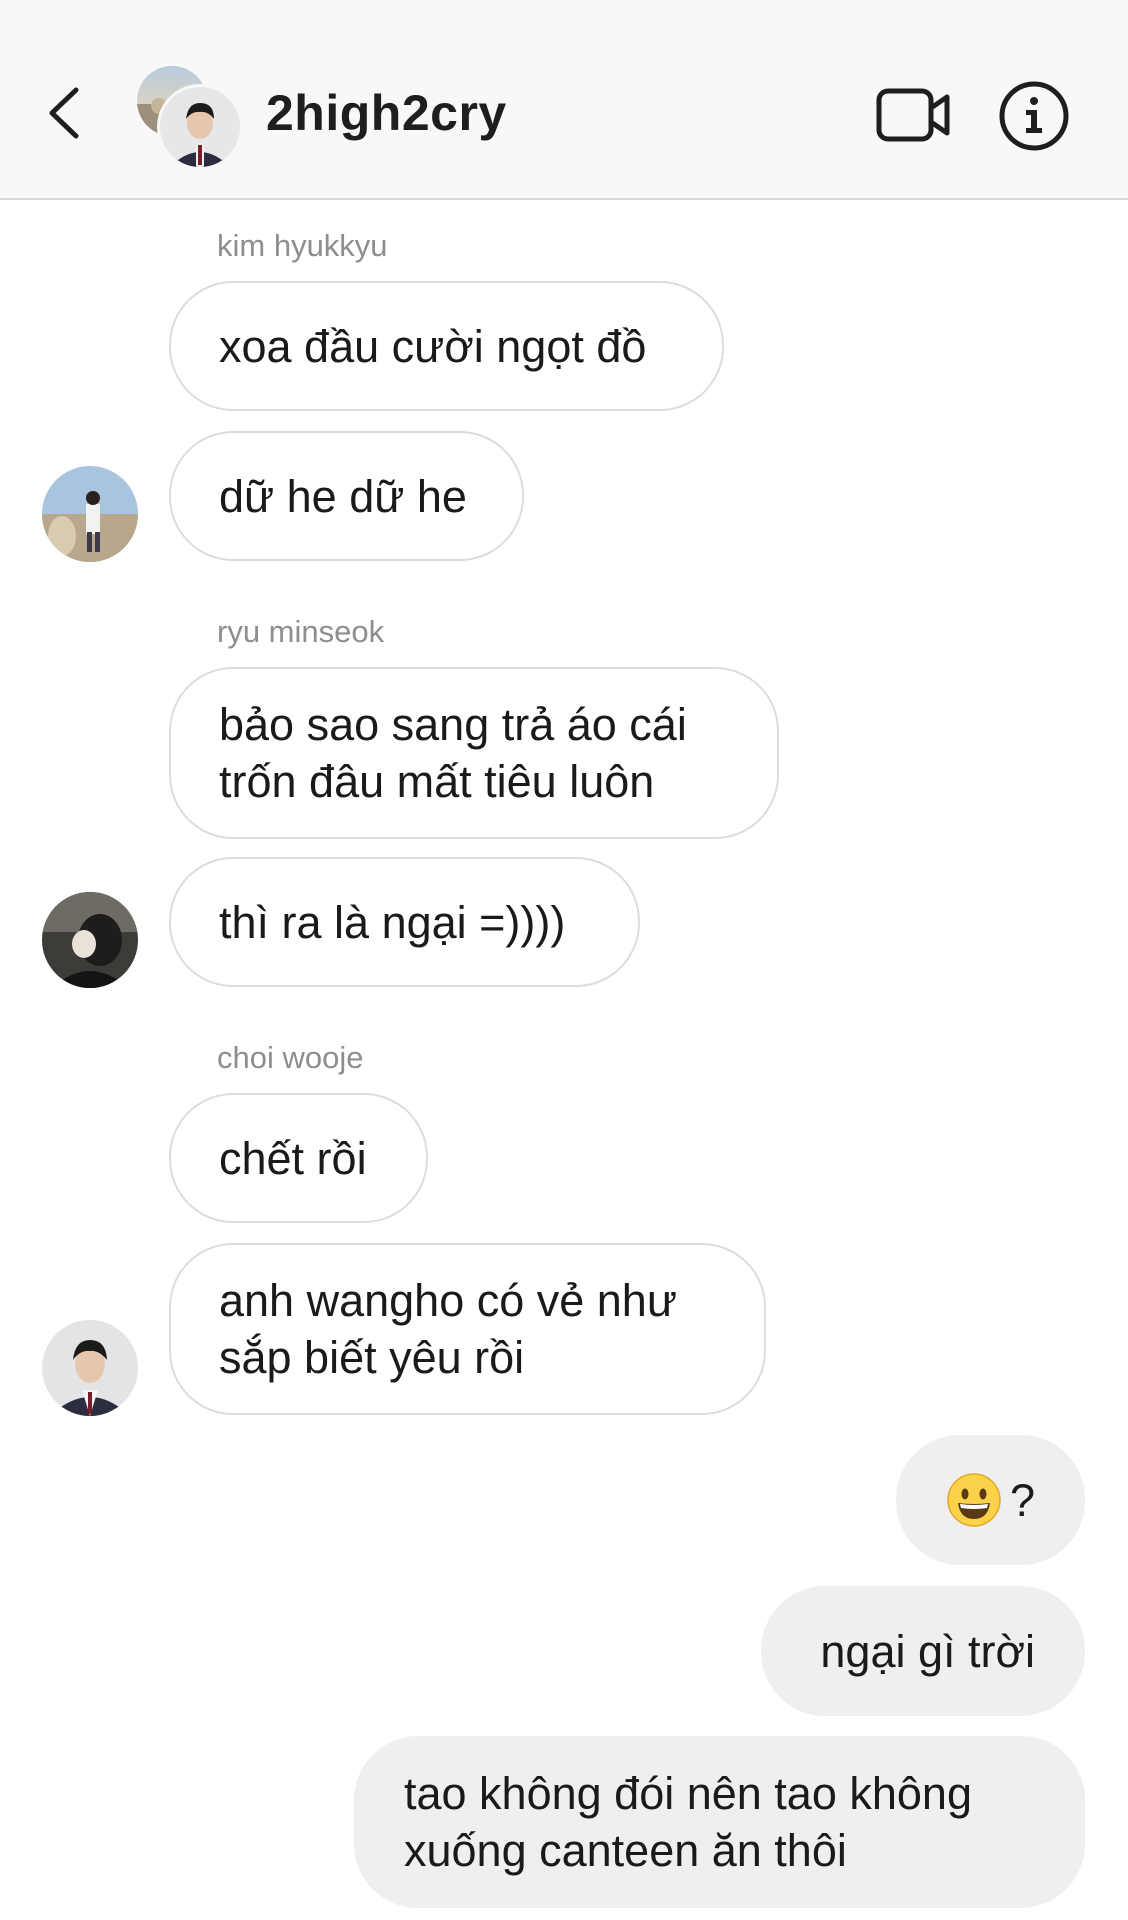  Describe the element at coordinates (914, 115) in the screenshot. I see `video-camera-icon` at that location.